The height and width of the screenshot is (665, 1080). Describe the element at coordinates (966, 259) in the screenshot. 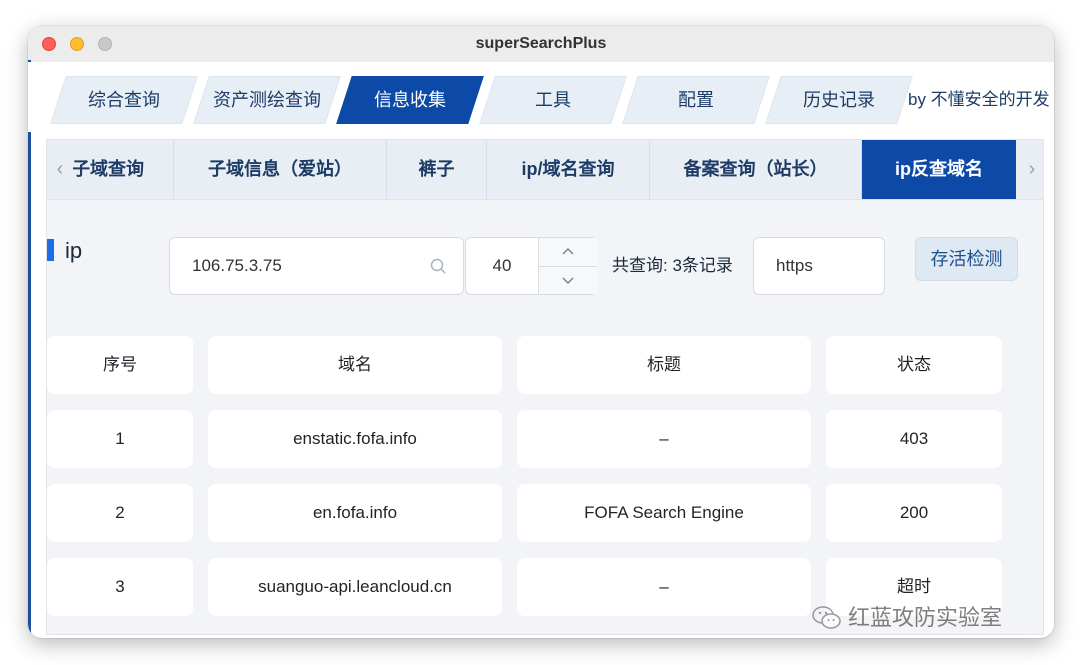

I see `alive-check-button: 存活检测` at that location.